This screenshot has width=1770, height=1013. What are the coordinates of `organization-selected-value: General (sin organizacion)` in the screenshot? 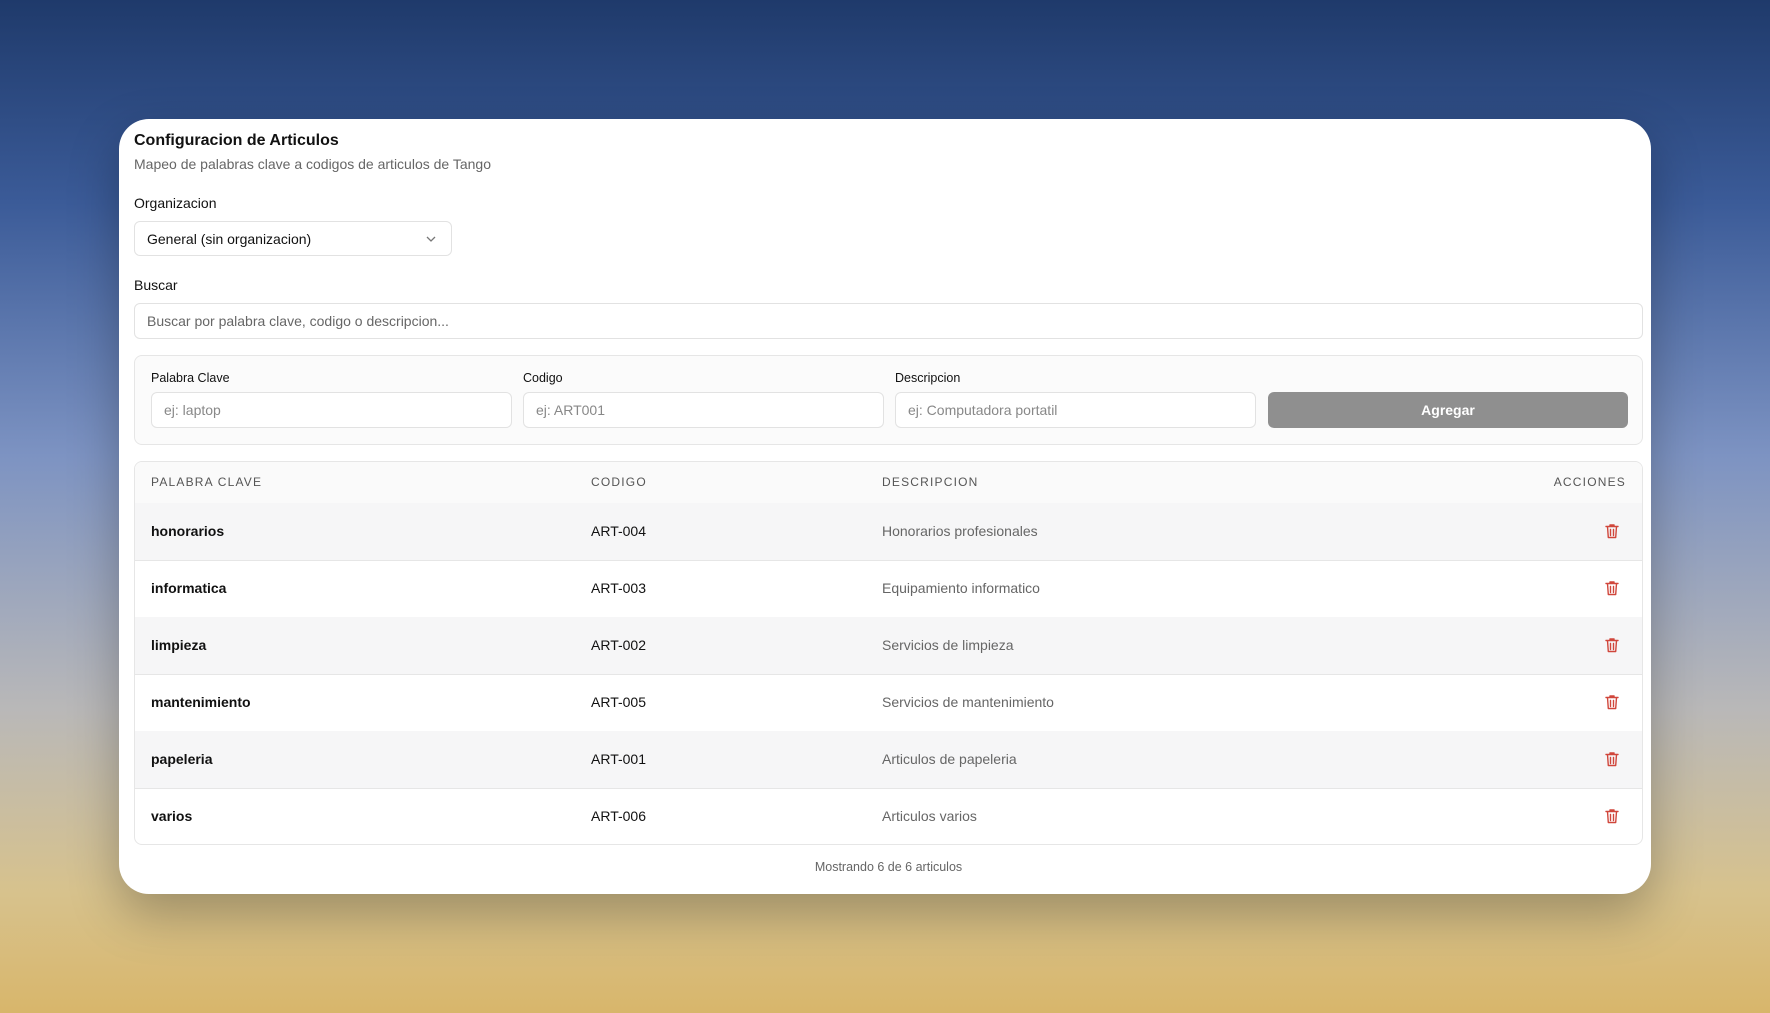 It's located at (229, 238).